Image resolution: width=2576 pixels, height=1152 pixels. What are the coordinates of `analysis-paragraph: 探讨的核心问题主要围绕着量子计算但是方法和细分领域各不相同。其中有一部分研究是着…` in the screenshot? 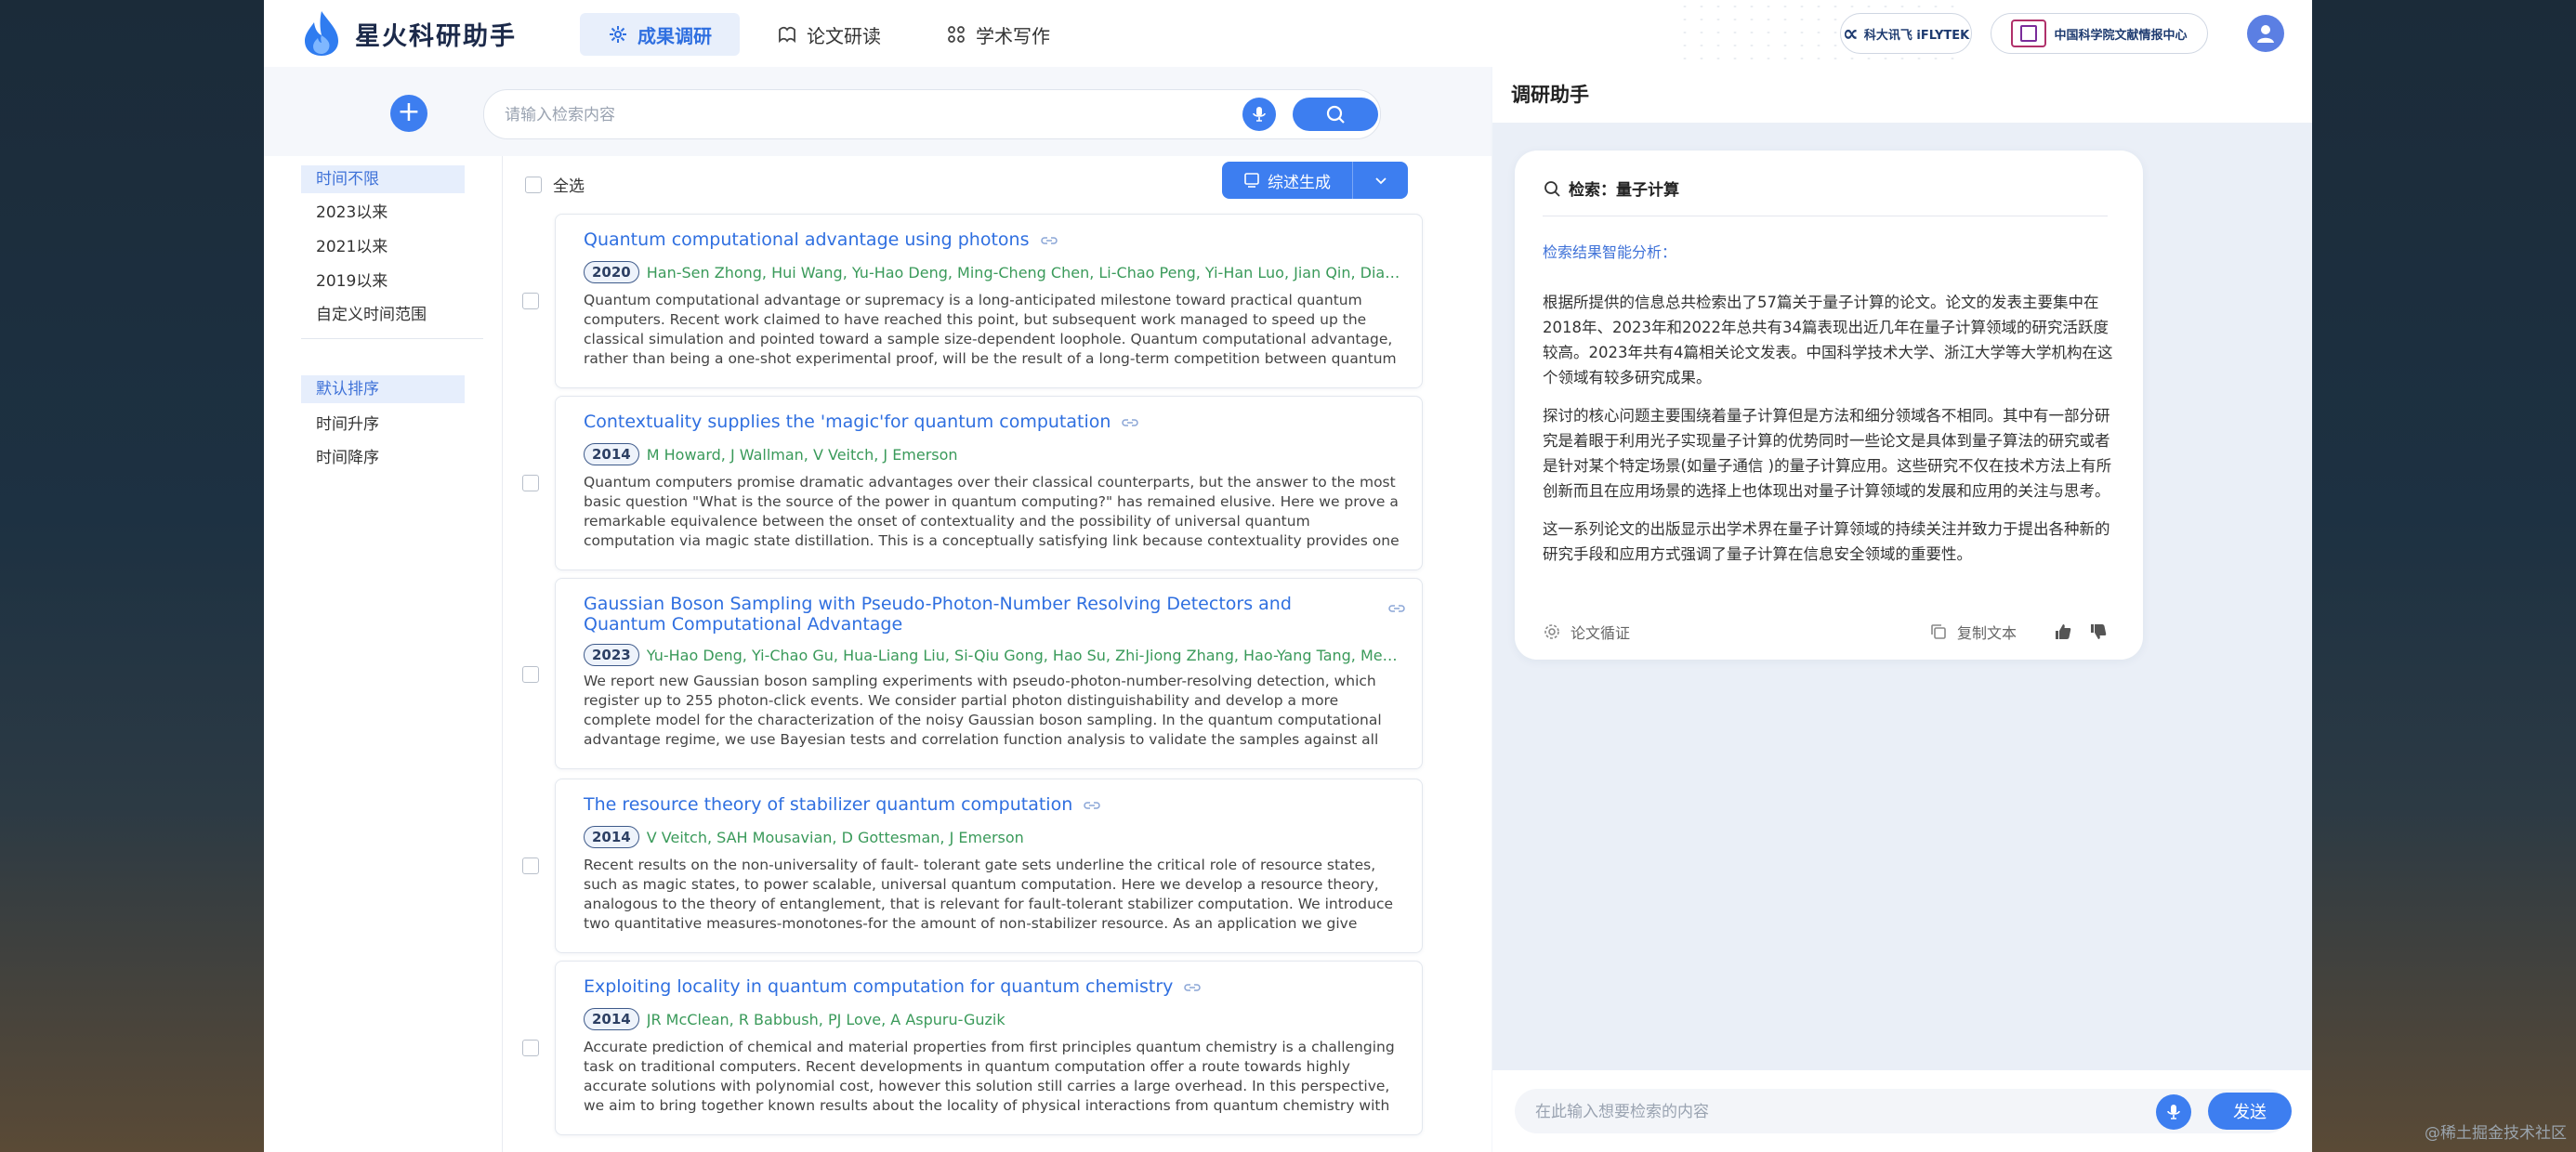 It's located at (1827, 453).